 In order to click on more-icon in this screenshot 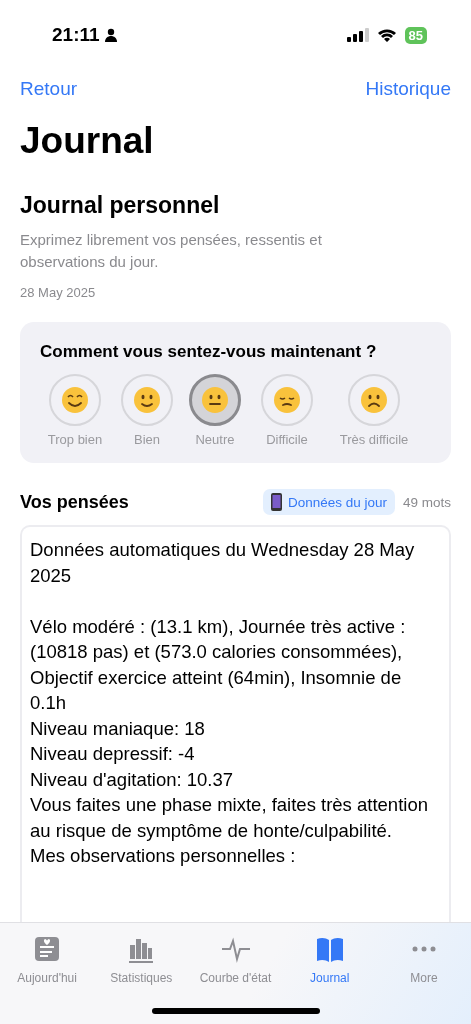, I will do `click(423, 949)`.